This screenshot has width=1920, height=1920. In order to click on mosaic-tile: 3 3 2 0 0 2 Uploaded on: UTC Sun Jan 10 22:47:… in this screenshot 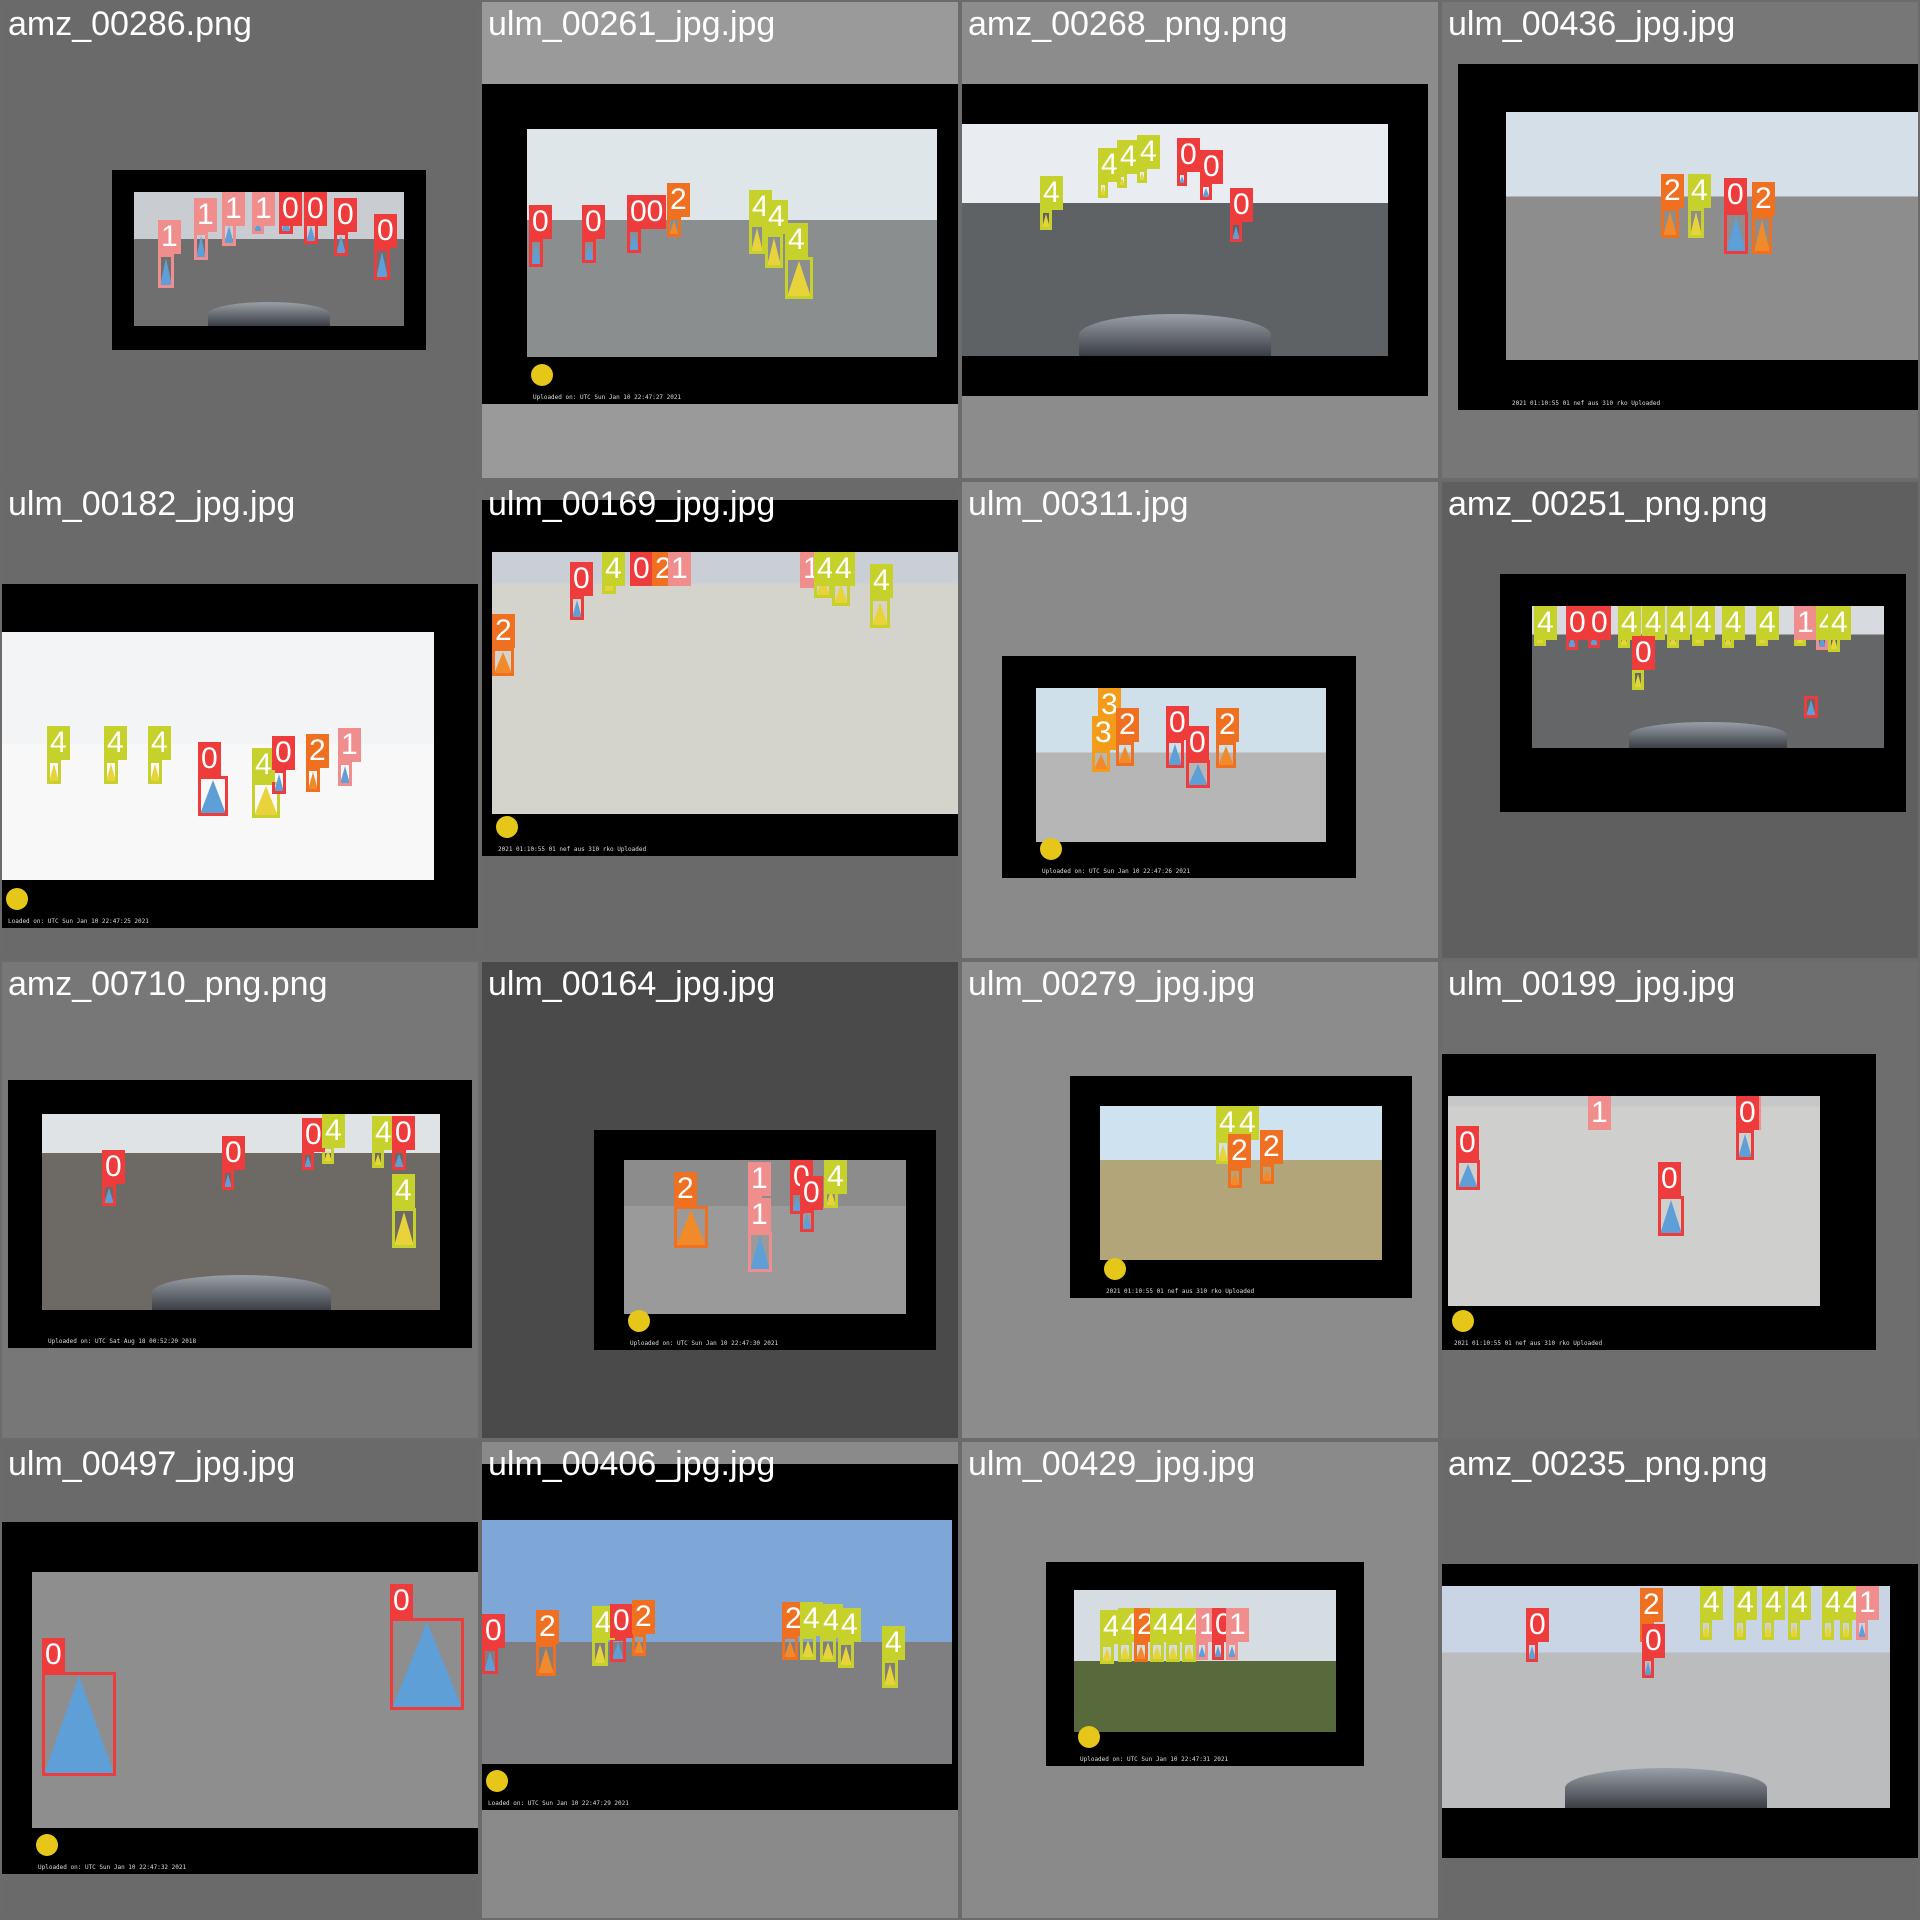, I will do `click(1200, 720)`.